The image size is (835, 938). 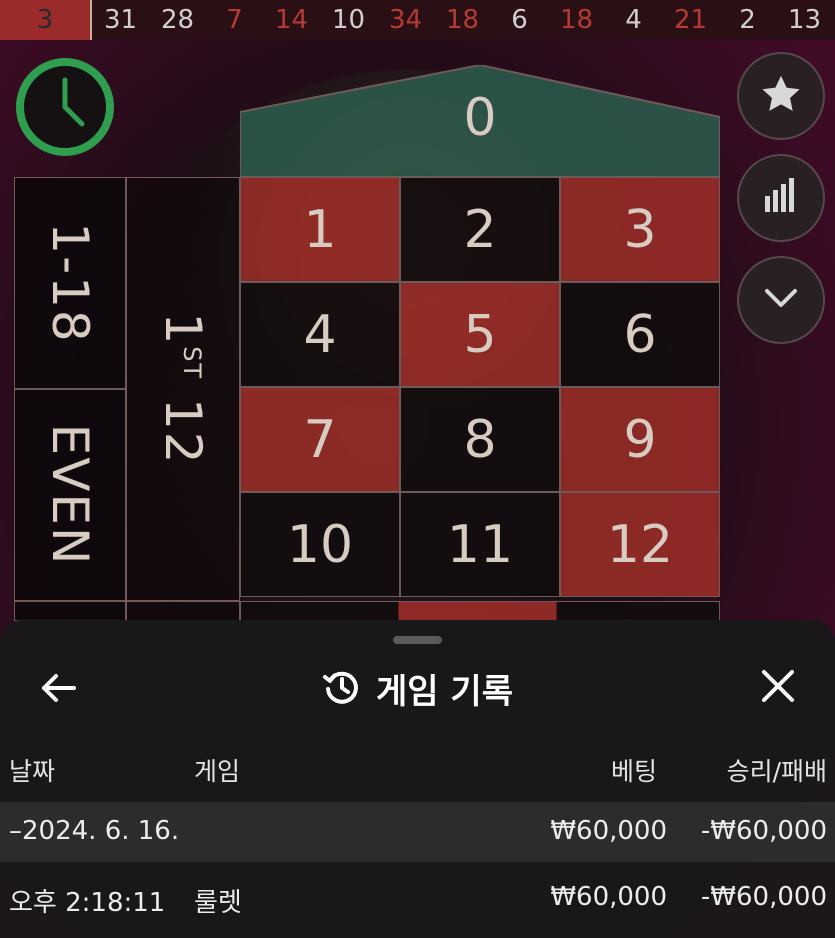 I want to click on number-cell: 12, so click(x=640, y=544).